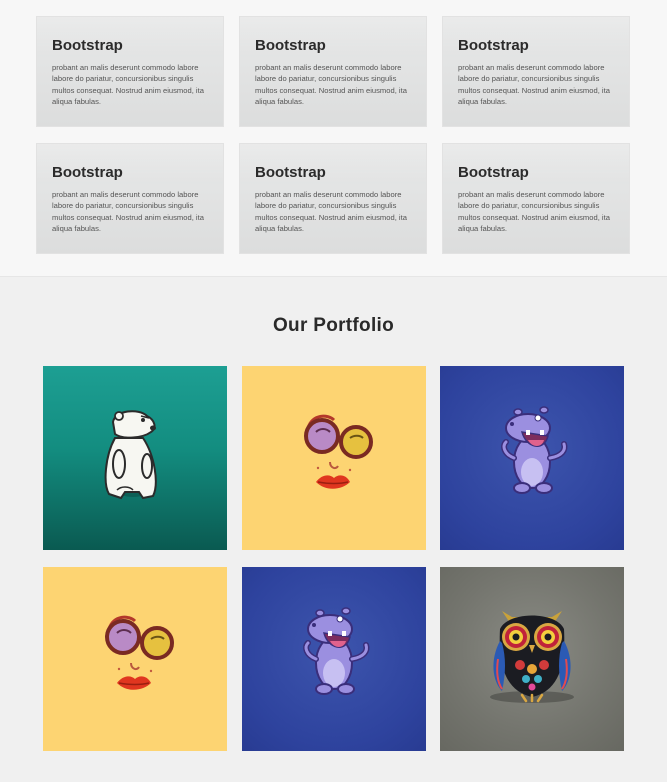 The image size is (667, 782). I want to click on polar-bear-icon, so click(130, 455).